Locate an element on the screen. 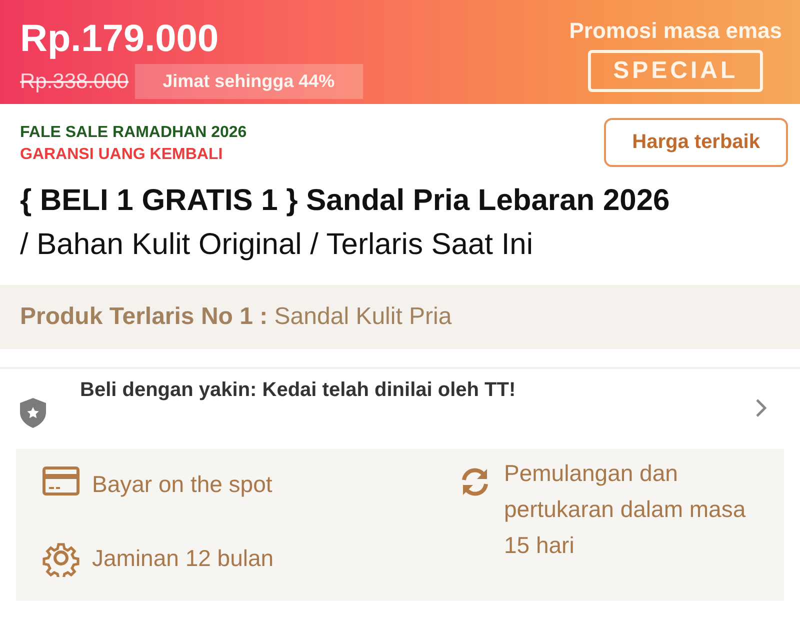 The image size is (800, 622). chevron-right-icon is located at coordinates (761, 408).